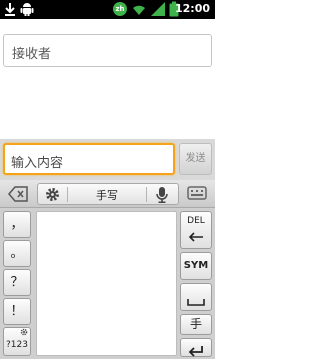 The image size is (320, 359). I want to click on keyboard-toolbar: 手写, so click(107, 194).